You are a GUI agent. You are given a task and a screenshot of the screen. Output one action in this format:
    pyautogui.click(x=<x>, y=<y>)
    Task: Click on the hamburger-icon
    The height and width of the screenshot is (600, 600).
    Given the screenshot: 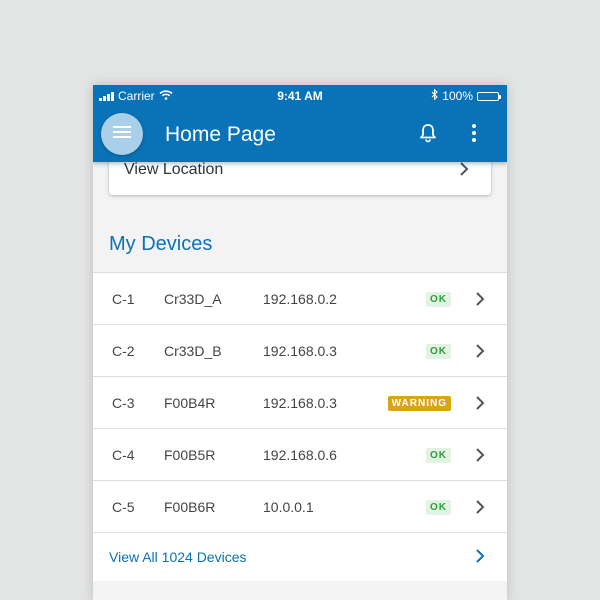 What is the action you would take?
    pyautogui.click(x=122, y=134)
    